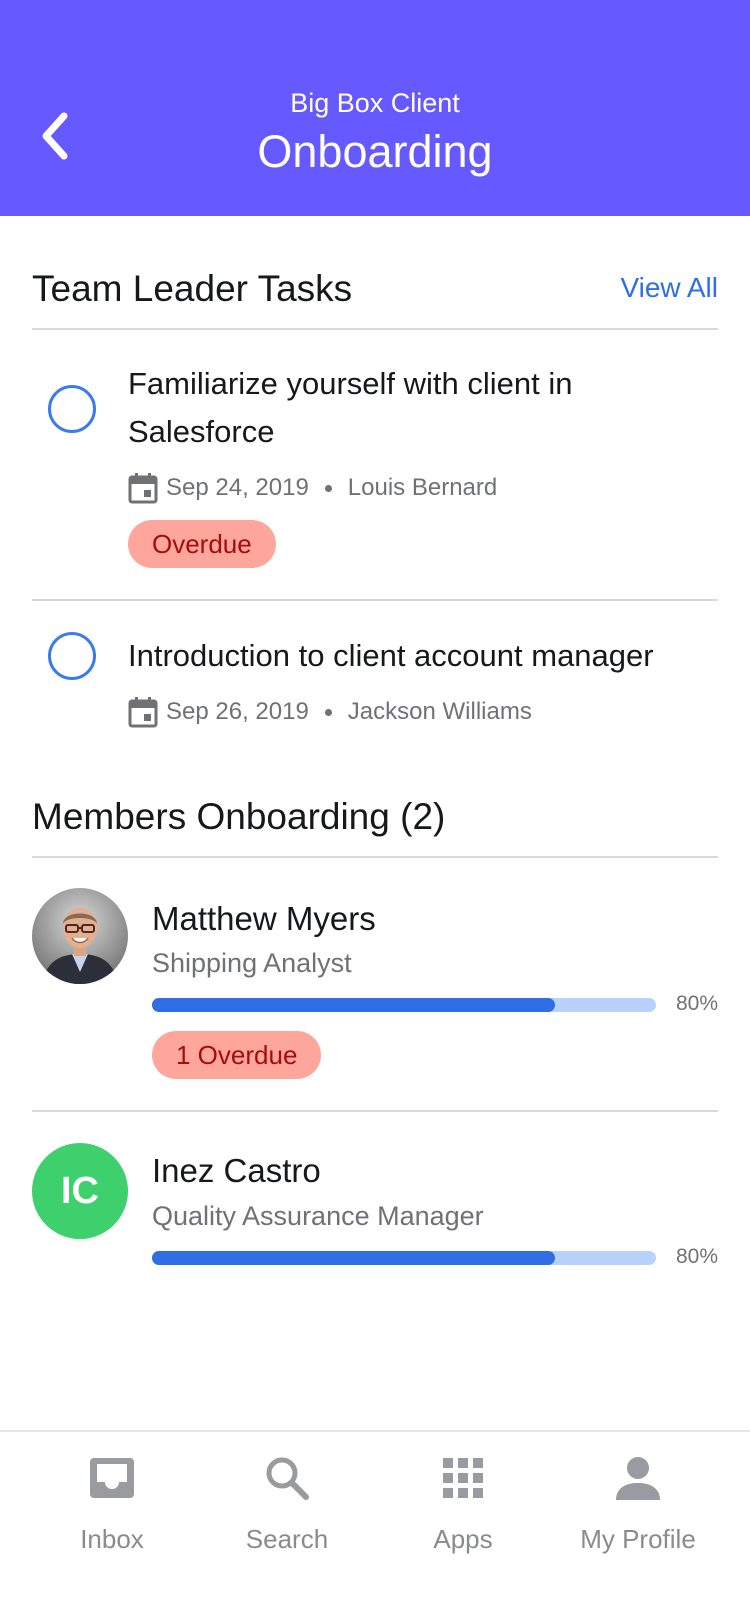 The image size is (750, 1624). Describe the element at coordinates (312, 488) in the screenshot. I see `task-meta: Sep 24, 2019 Louis Bernard` at that location.